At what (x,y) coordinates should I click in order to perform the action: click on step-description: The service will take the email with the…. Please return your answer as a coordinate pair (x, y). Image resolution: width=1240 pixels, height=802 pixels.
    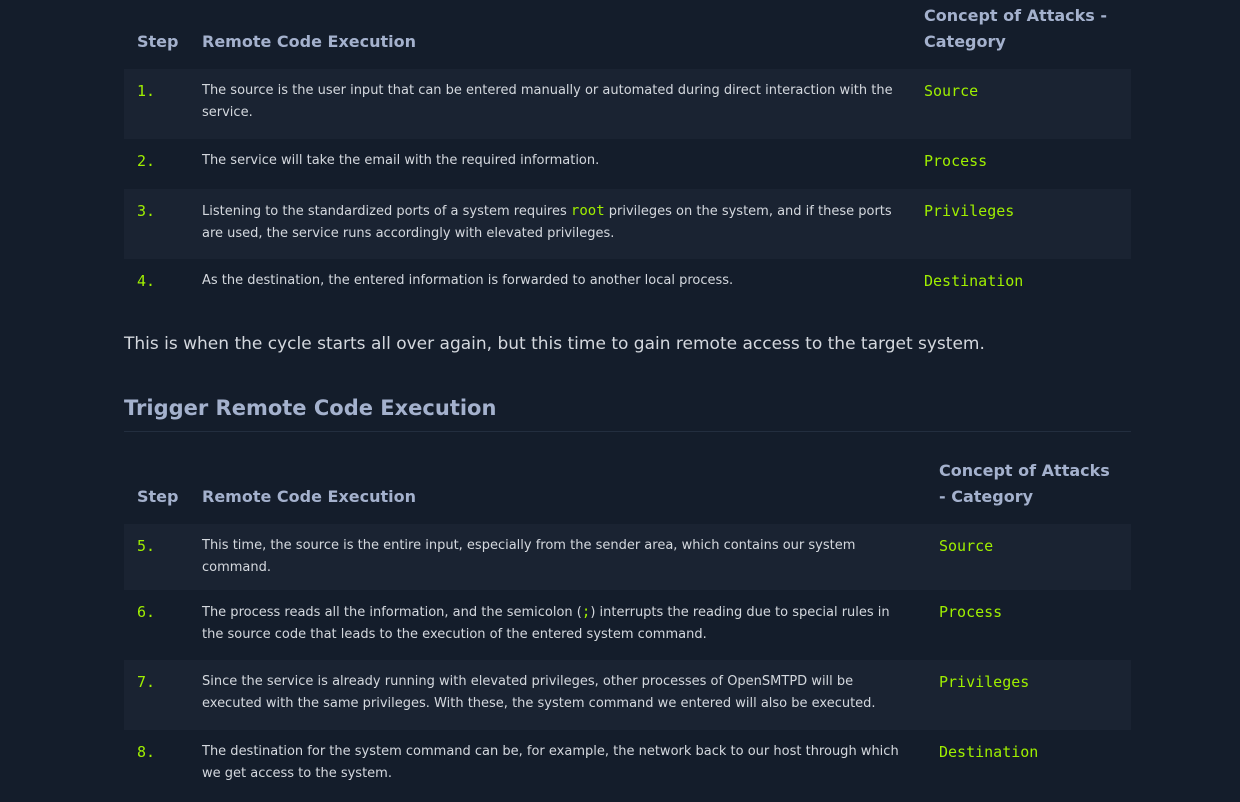
    Looking at the image, I should click on (401, 160).